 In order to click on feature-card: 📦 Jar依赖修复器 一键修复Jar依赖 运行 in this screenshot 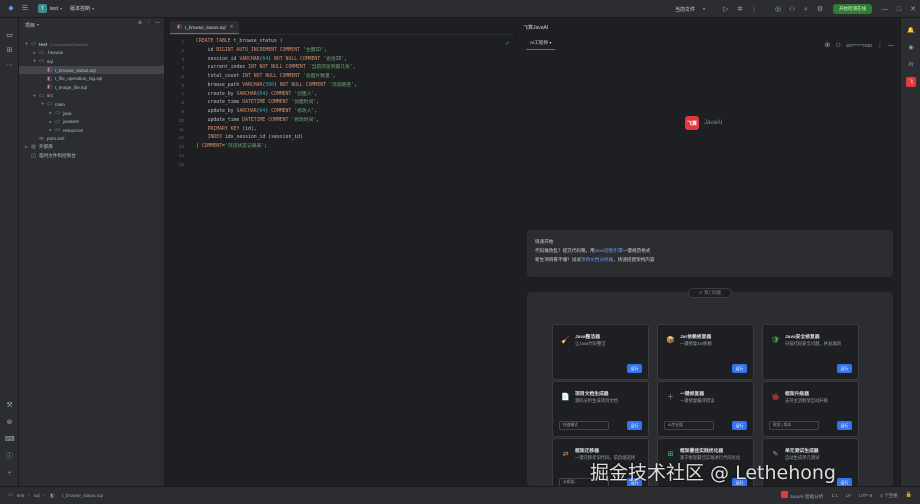, I will do `click(705, 352)`.